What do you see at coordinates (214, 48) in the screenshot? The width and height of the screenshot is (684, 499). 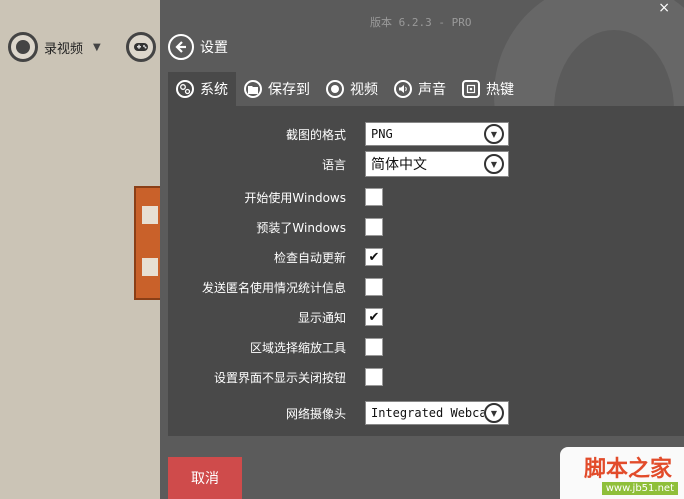 I see `page-title: 设置` at bounding box center [214, 48].